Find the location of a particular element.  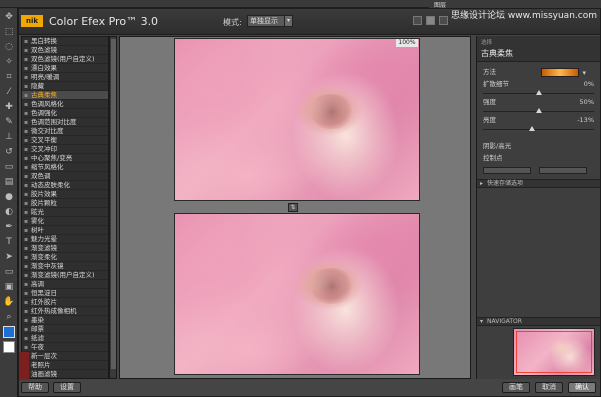

navigator-viewport is located at coordinates (554, 352).